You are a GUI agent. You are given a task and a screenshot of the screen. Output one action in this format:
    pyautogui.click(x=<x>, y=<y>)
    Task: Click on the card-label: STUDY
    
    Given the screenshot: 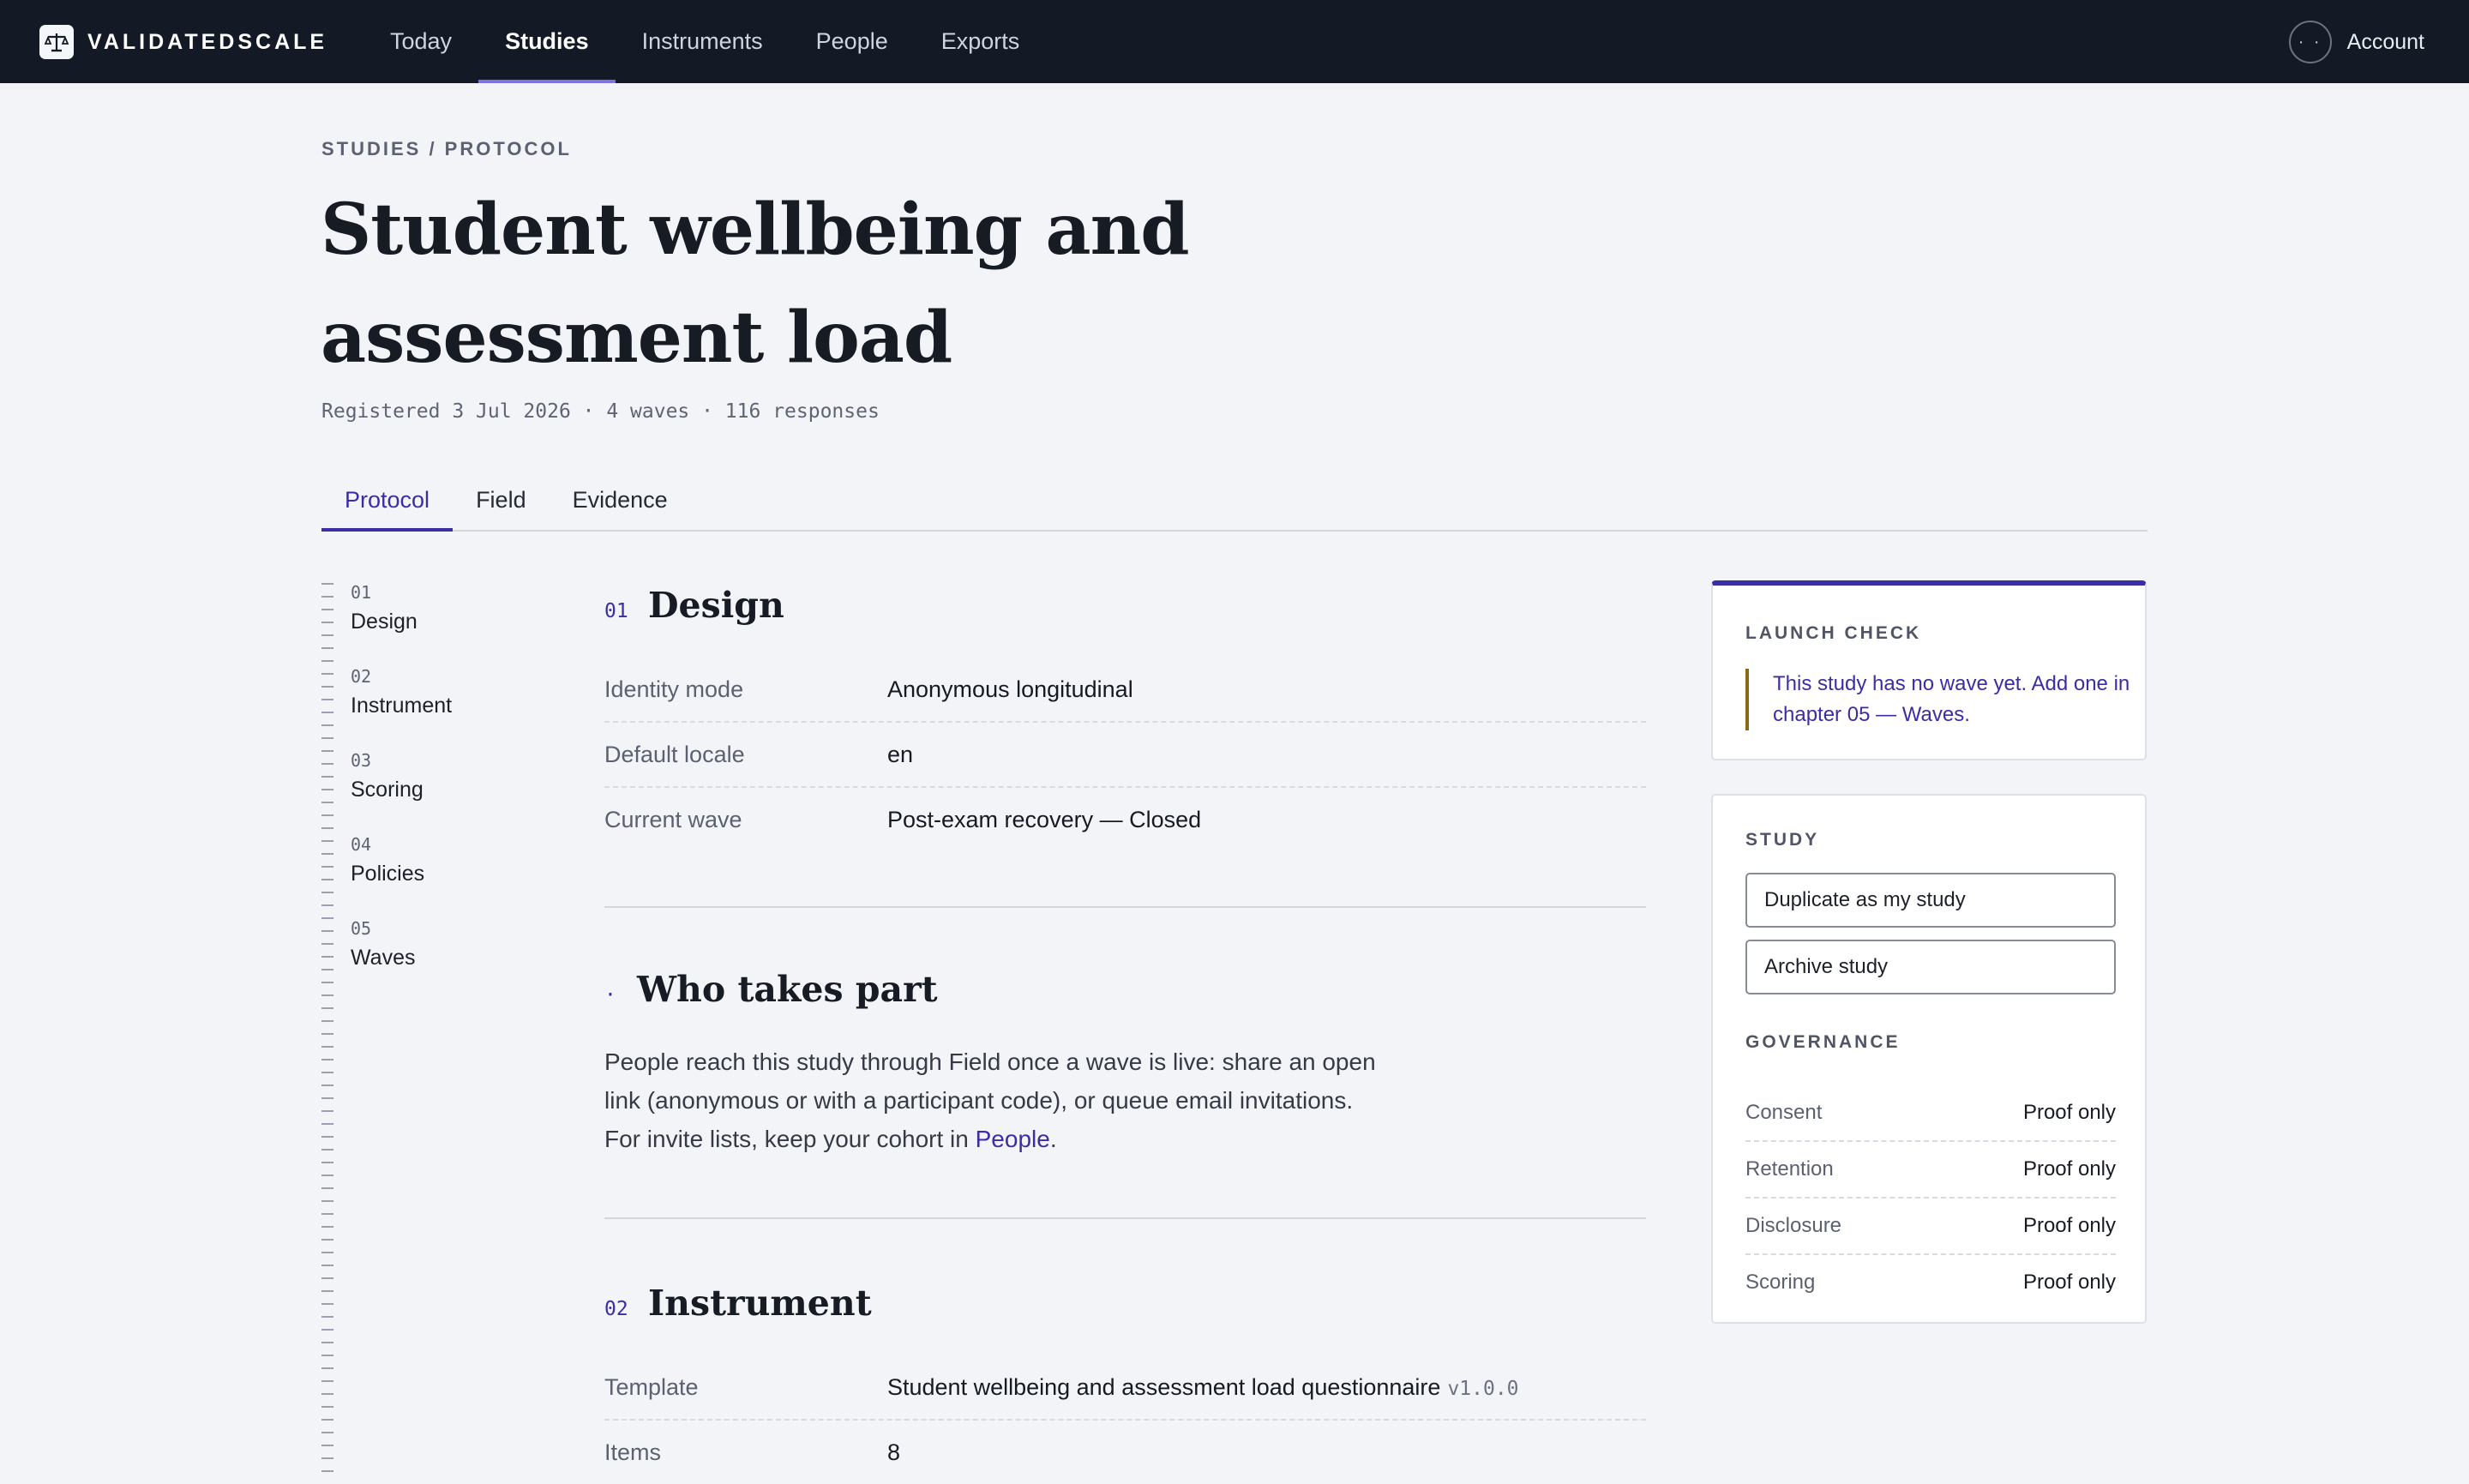 What is the action you would take?
    pyautogui.click(x=1782, y=840)
    